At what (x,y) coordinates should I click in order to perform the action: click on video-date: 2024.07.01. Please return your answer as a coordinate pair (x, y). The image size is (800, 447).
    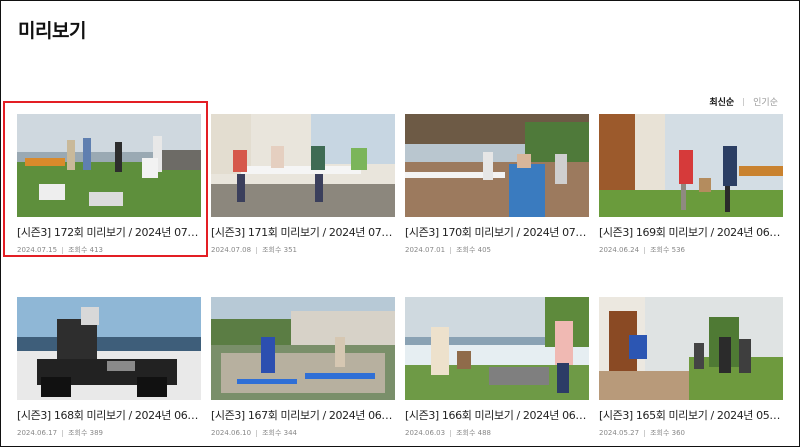
    Looking at the image, I should click on (425, 250).